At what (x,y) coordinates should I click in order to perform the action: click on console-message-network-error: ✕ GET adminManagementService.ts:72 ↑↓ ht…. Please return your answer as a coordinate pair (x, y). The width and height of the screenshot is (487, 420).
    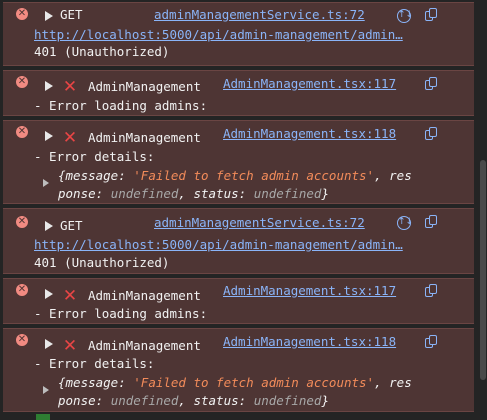
    Looking at the image, I should click on (238, 34).